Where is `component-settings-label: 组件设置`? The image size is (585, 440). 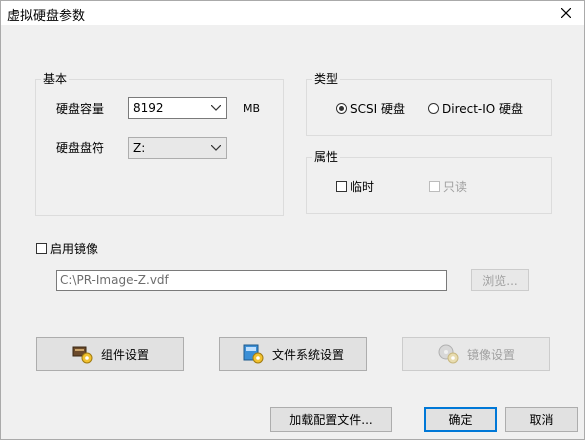
component-settings-label: 组件设置 is located at coordinates (124, 354).